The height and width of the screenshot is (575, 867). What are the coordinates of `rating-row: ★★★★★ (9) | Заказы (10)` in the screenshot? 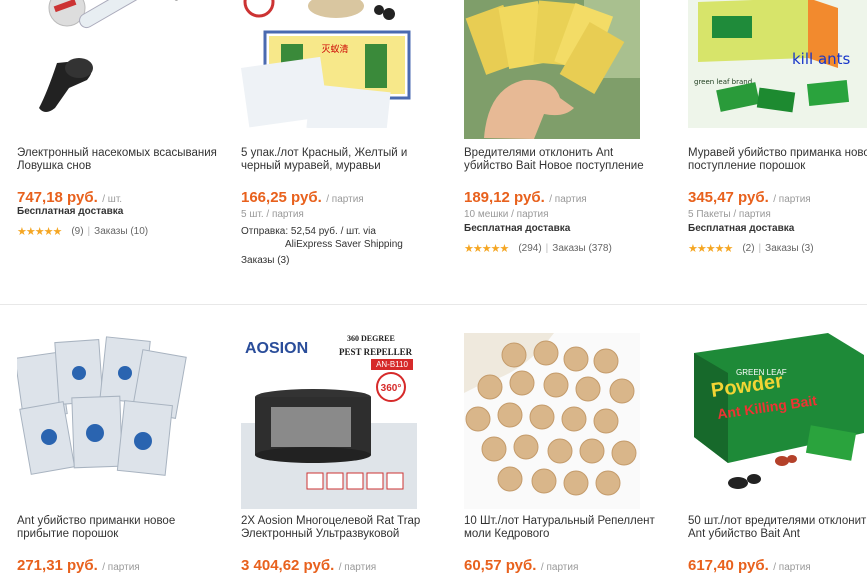 It's located at (82, 231).